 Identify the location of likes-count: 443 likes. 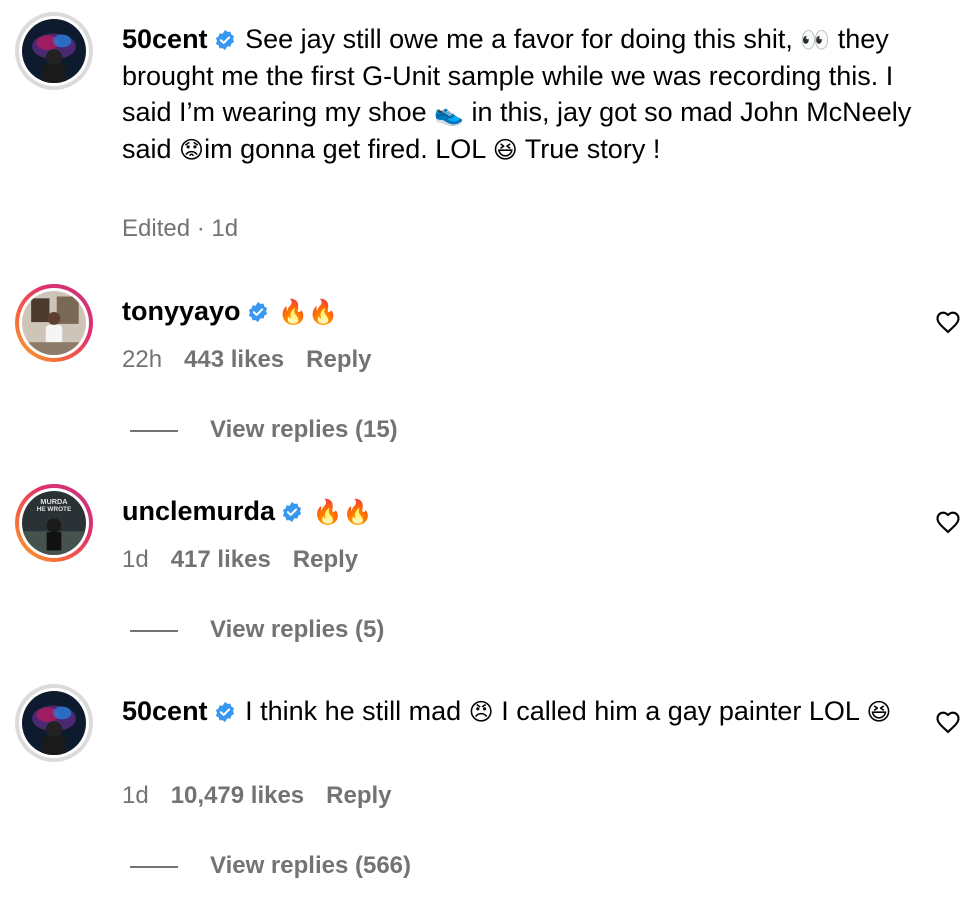
(234, 359).